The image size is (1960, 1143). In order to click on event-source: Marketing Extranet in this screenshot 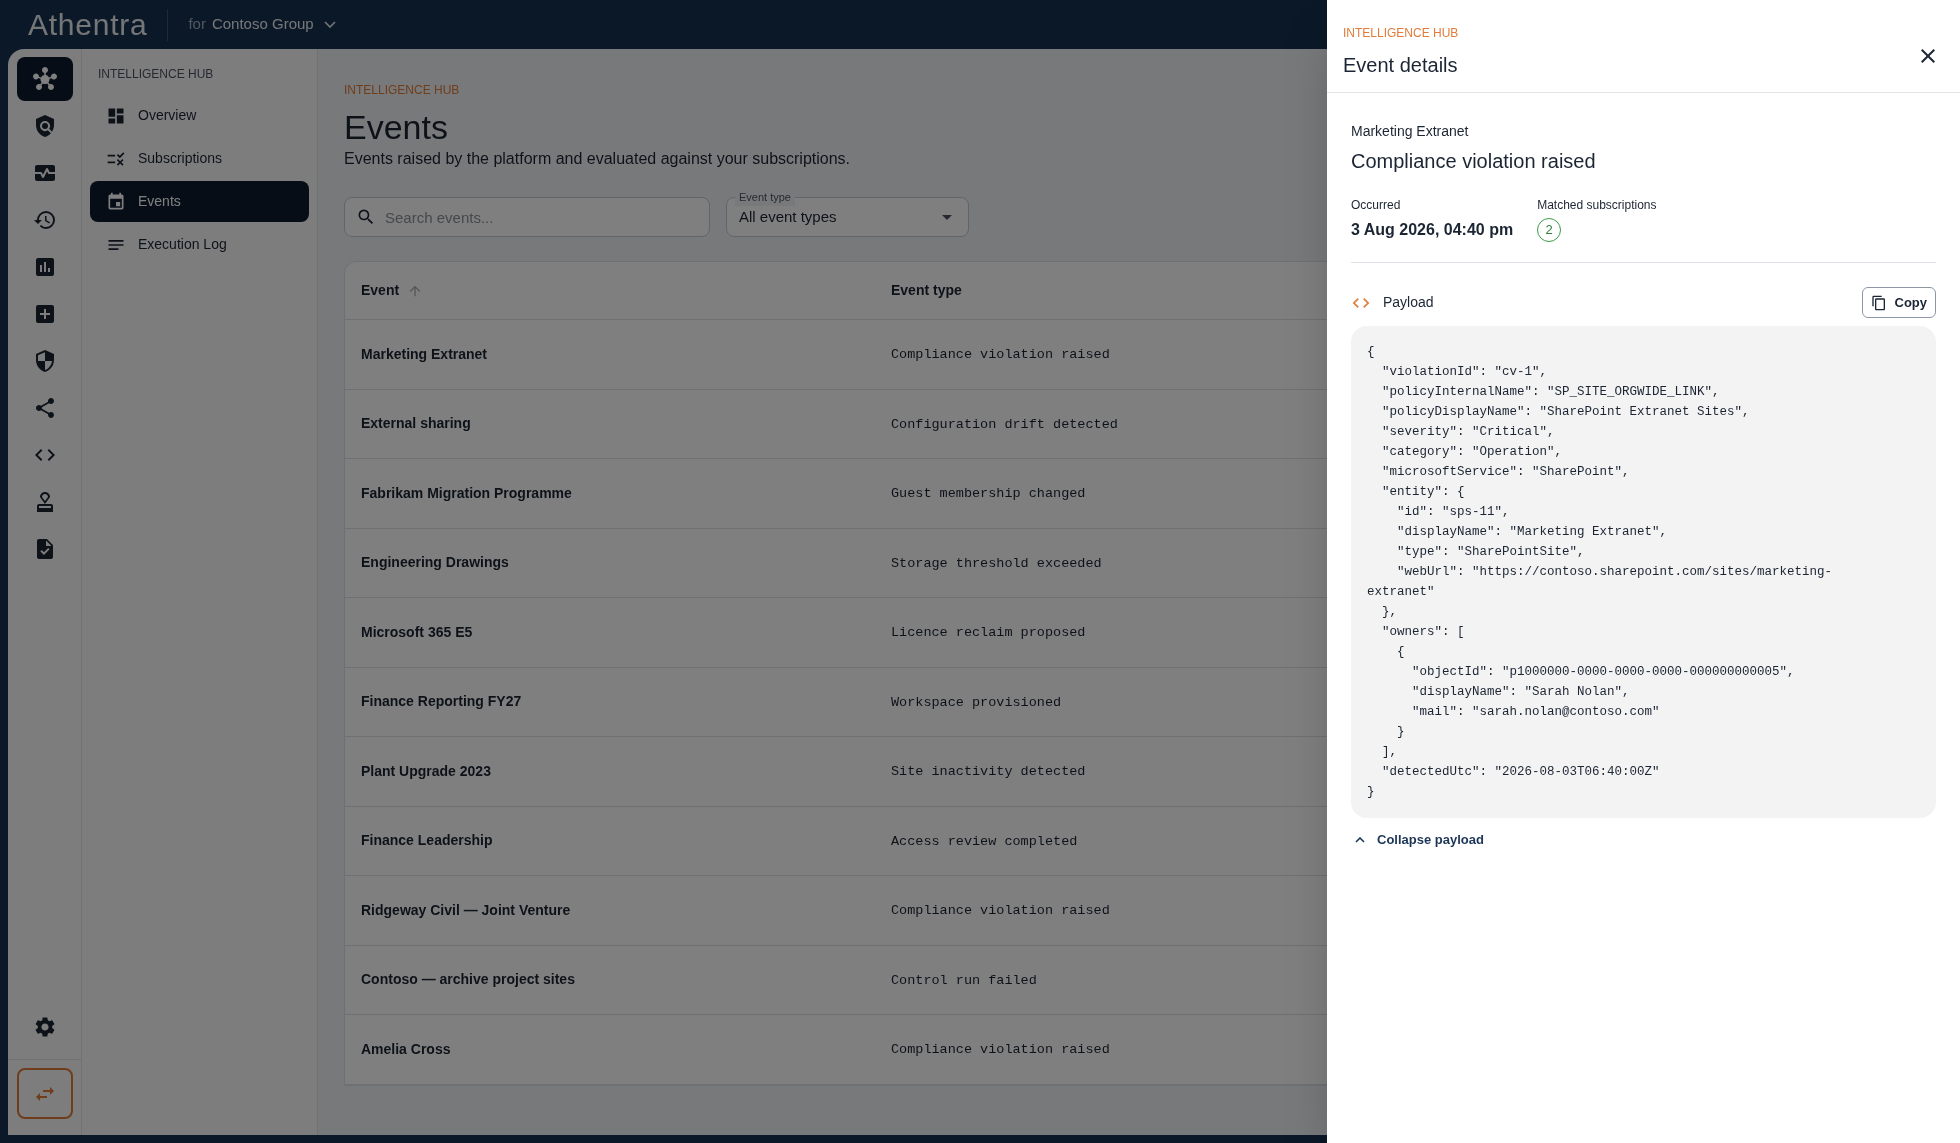, I will do `click(1410, 131)`.